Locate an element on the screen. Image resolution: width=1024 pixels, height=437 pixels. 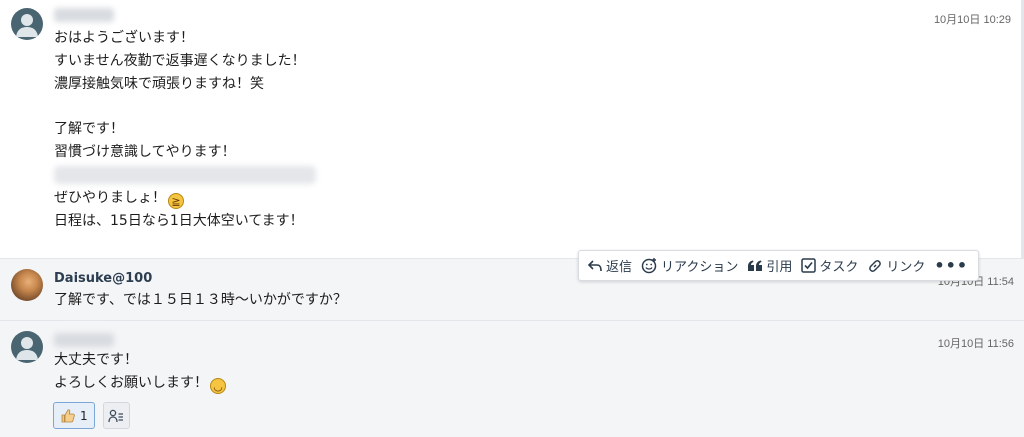
timestamp: 10月10日 10:29 is located at coordinates (972, 20).